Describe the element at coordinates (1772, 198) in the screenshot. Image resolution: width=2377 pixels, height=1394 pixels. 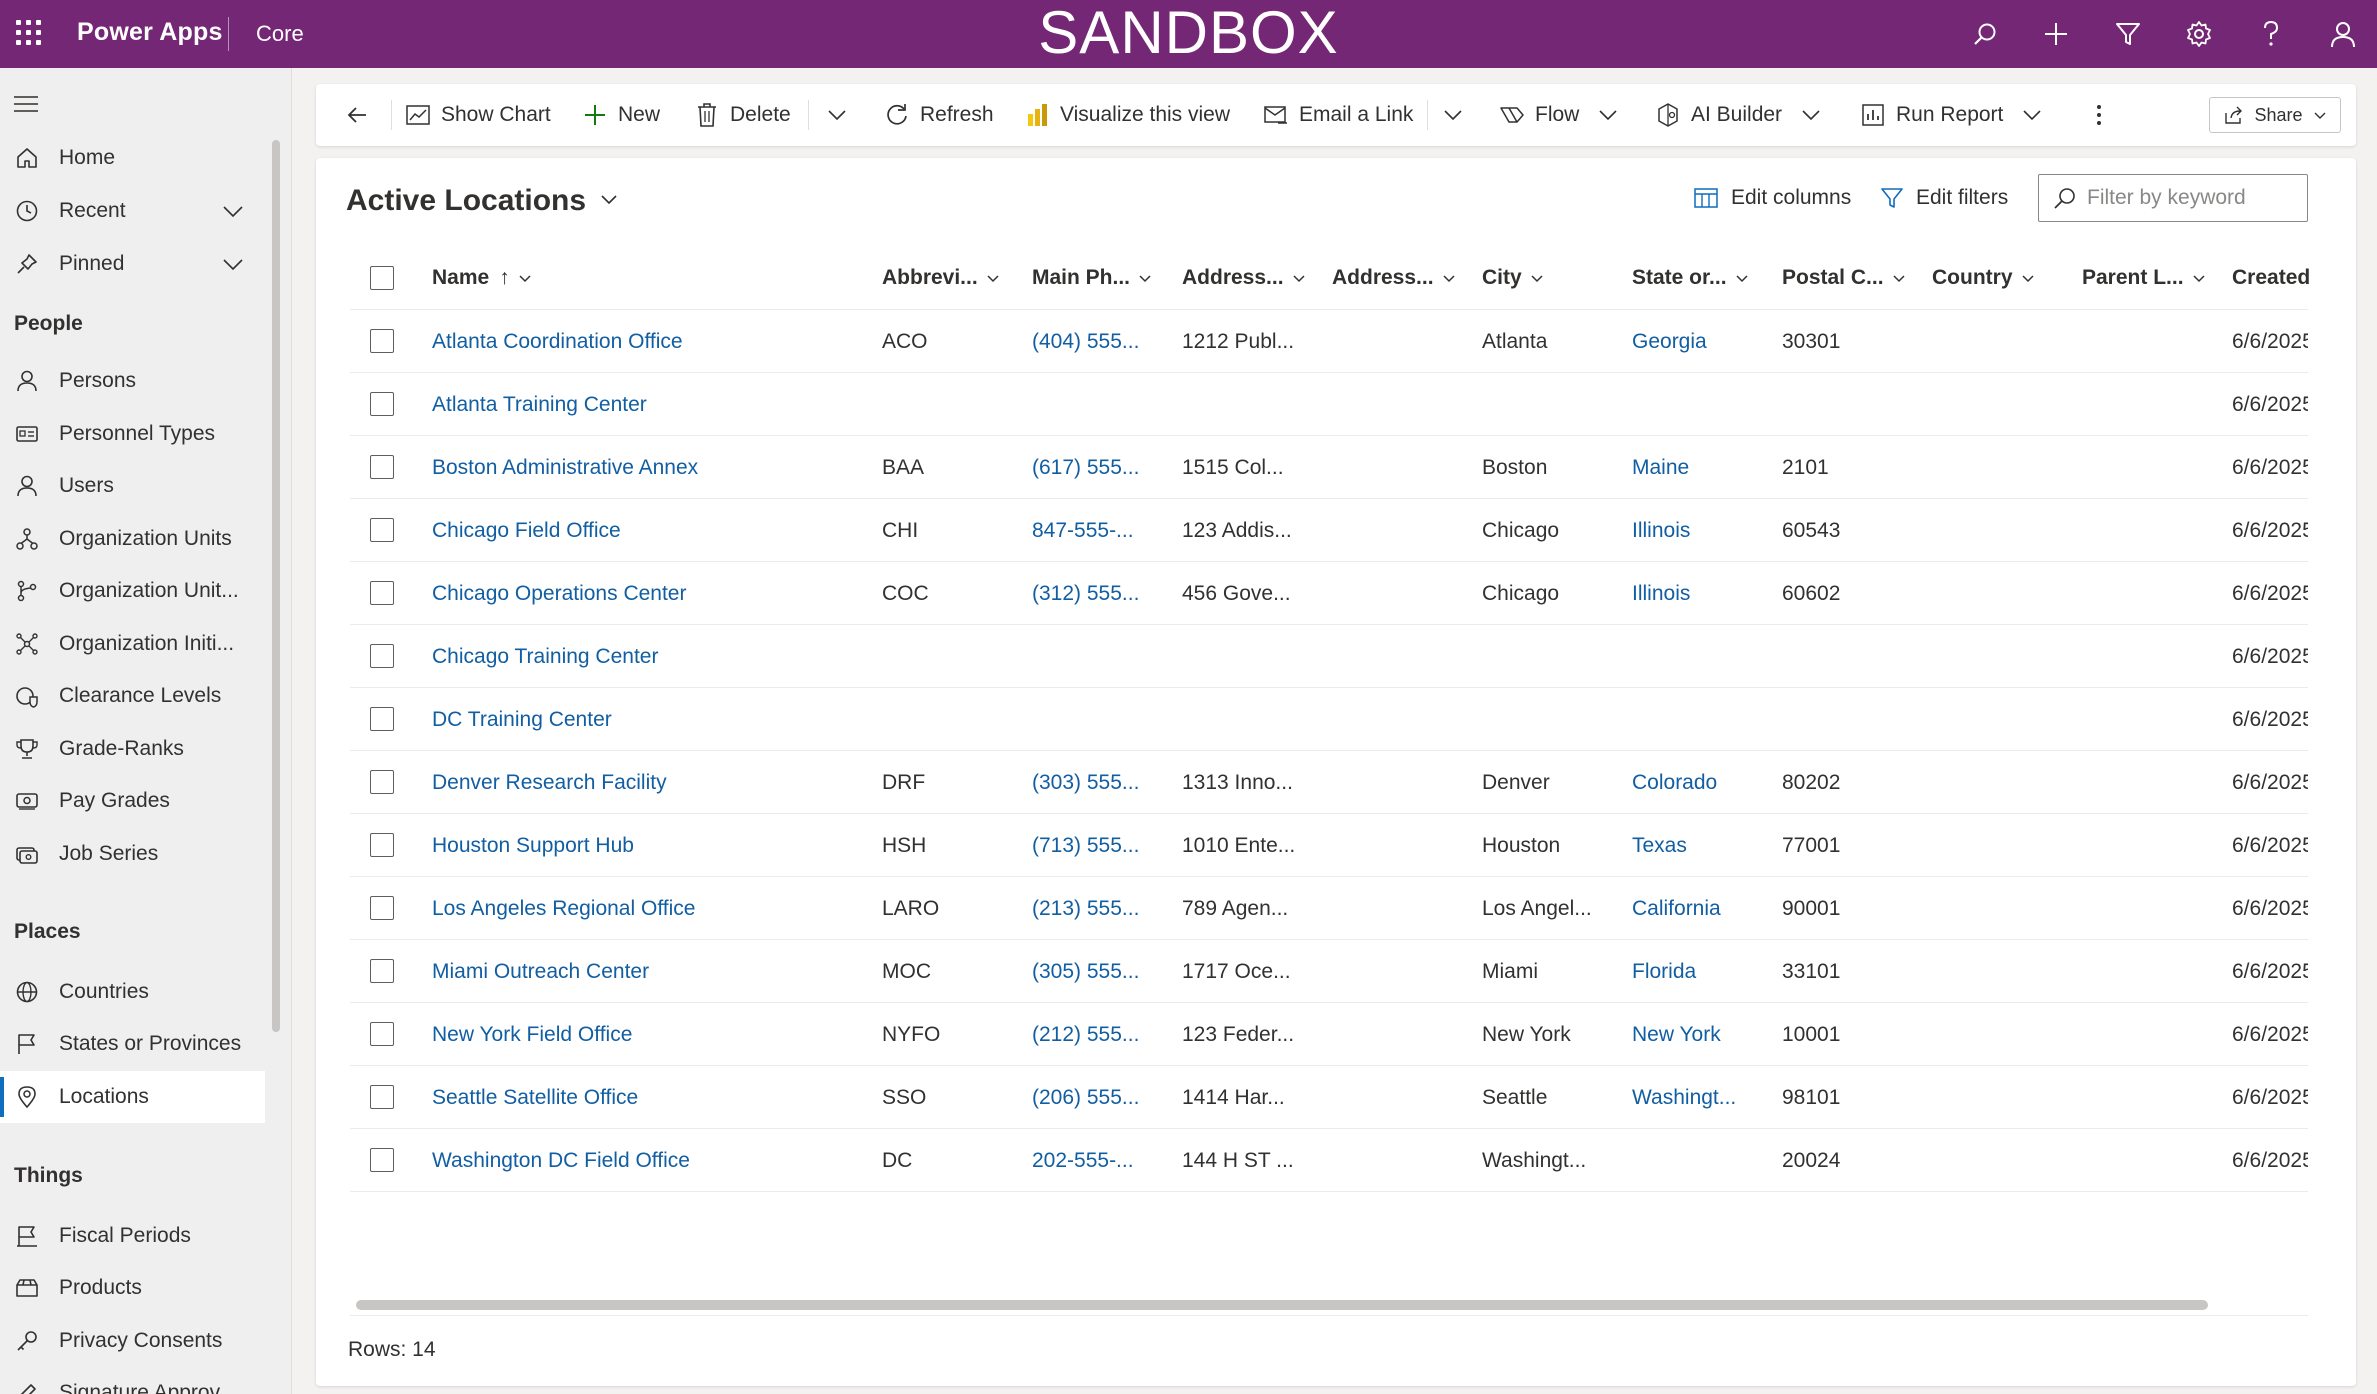
I see `edit-columns-button: Edit columns` at that location.